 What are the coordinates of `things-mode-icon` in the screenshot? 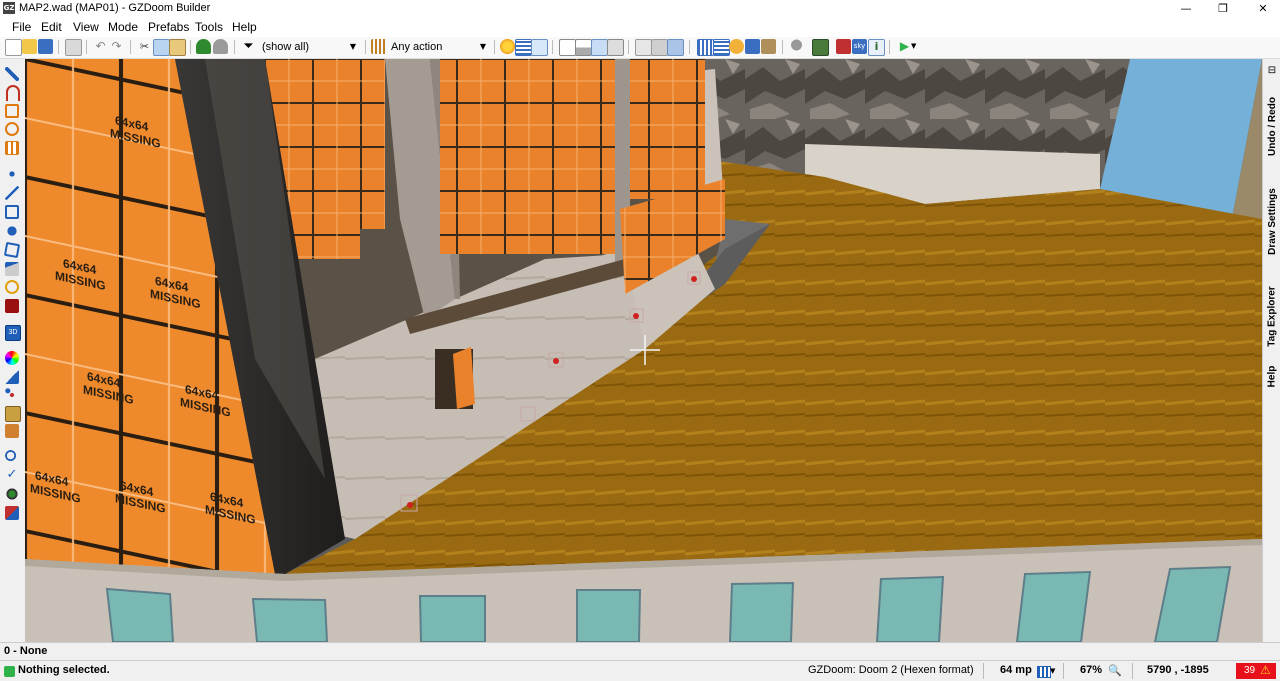 It's located at (12, 231).